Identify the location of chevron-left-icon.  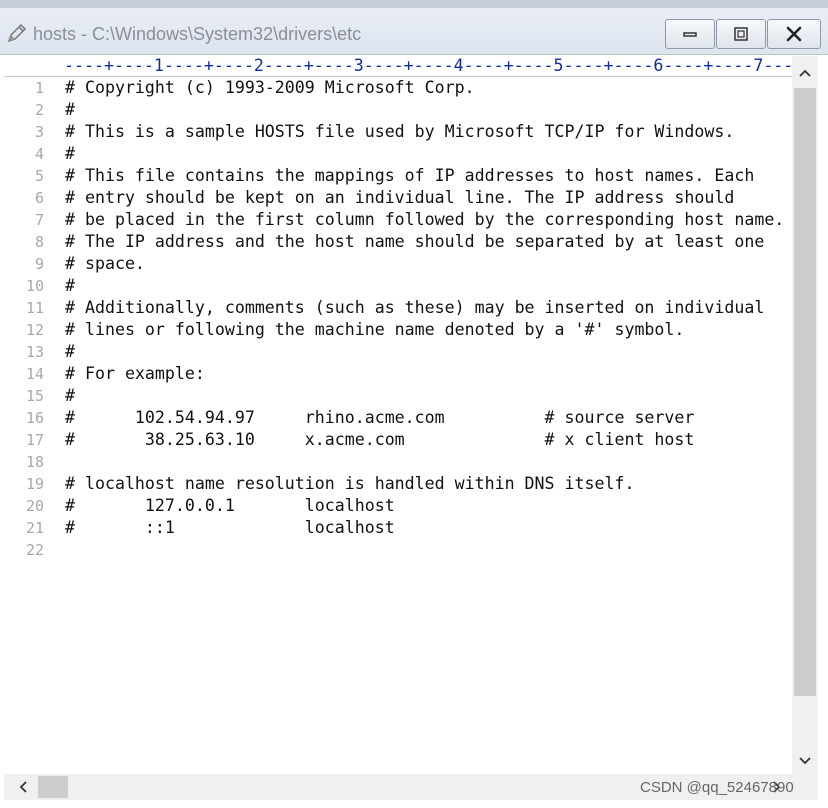
(23, 787).